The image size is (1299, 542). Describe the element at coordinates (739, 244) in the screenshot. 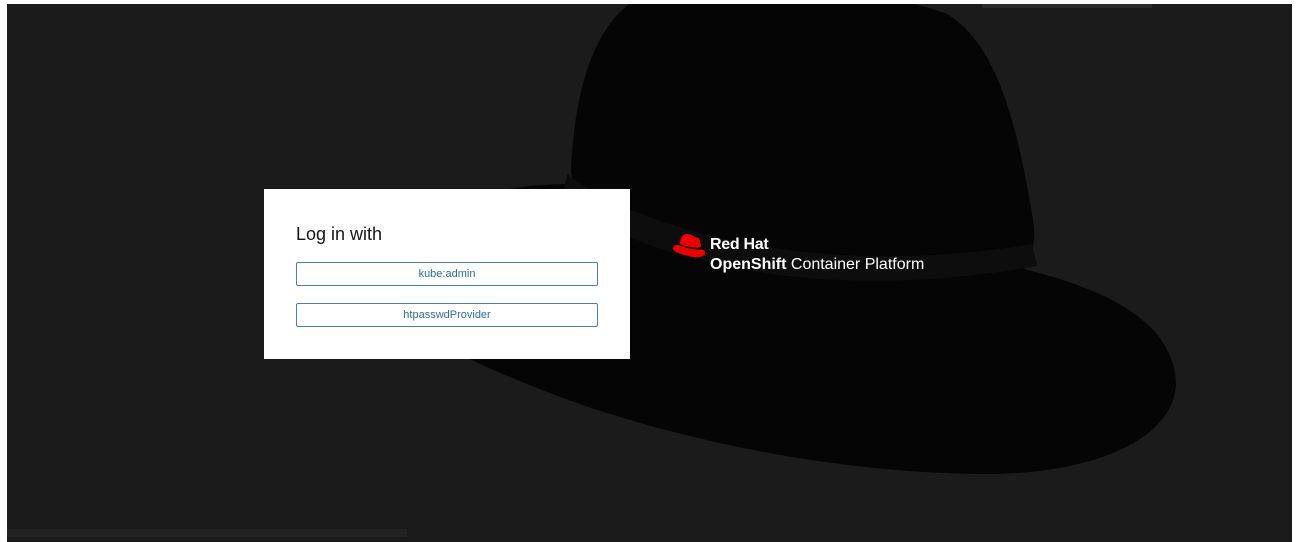

I see `brand-company-name: Red Hat` at that location.